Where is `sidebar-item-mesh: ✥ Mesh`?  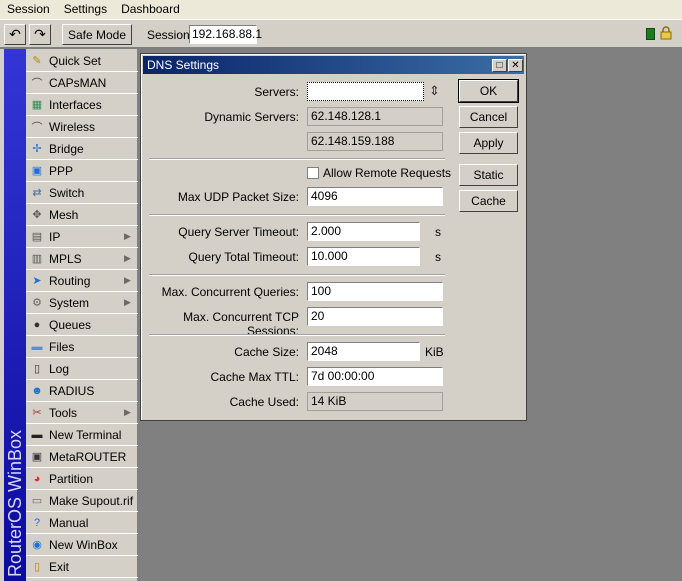 sidebar-item-mesh: ✥ Mesh is located at coordinates (82, 215).